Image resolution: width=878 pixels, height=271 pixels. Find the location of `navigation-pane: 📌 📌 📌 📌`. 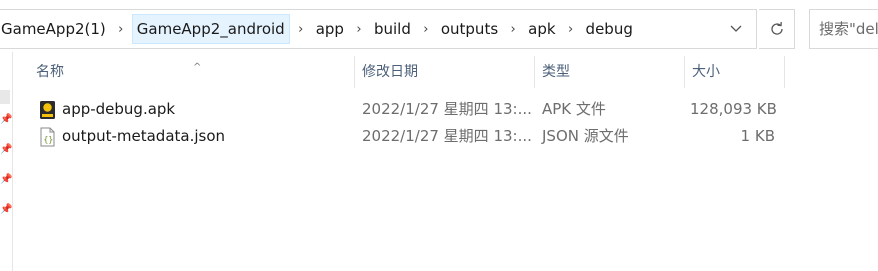

navigation-pane: 📌 📌 📌 📌 is located at coordinates (6, 161).